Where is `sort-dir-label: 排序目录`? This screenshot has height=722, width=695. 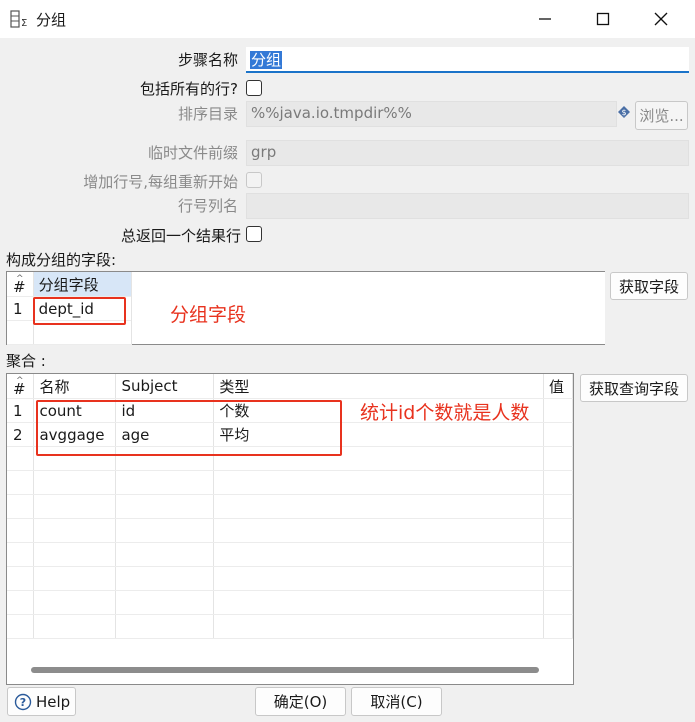 sort-dir-label: 排序目录 is located at coordinates (207, 114).